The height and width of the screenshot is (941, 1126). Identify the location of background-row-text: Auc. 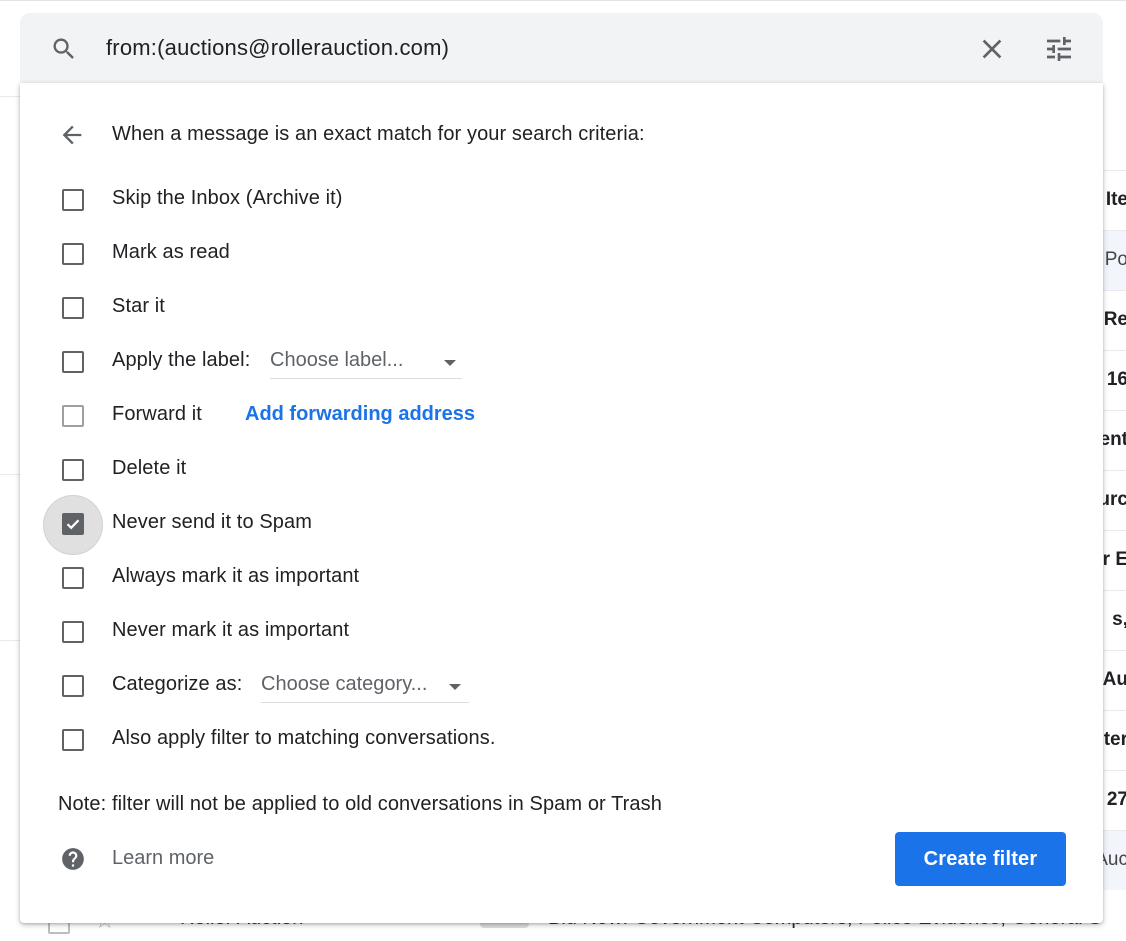
(1114, 859).